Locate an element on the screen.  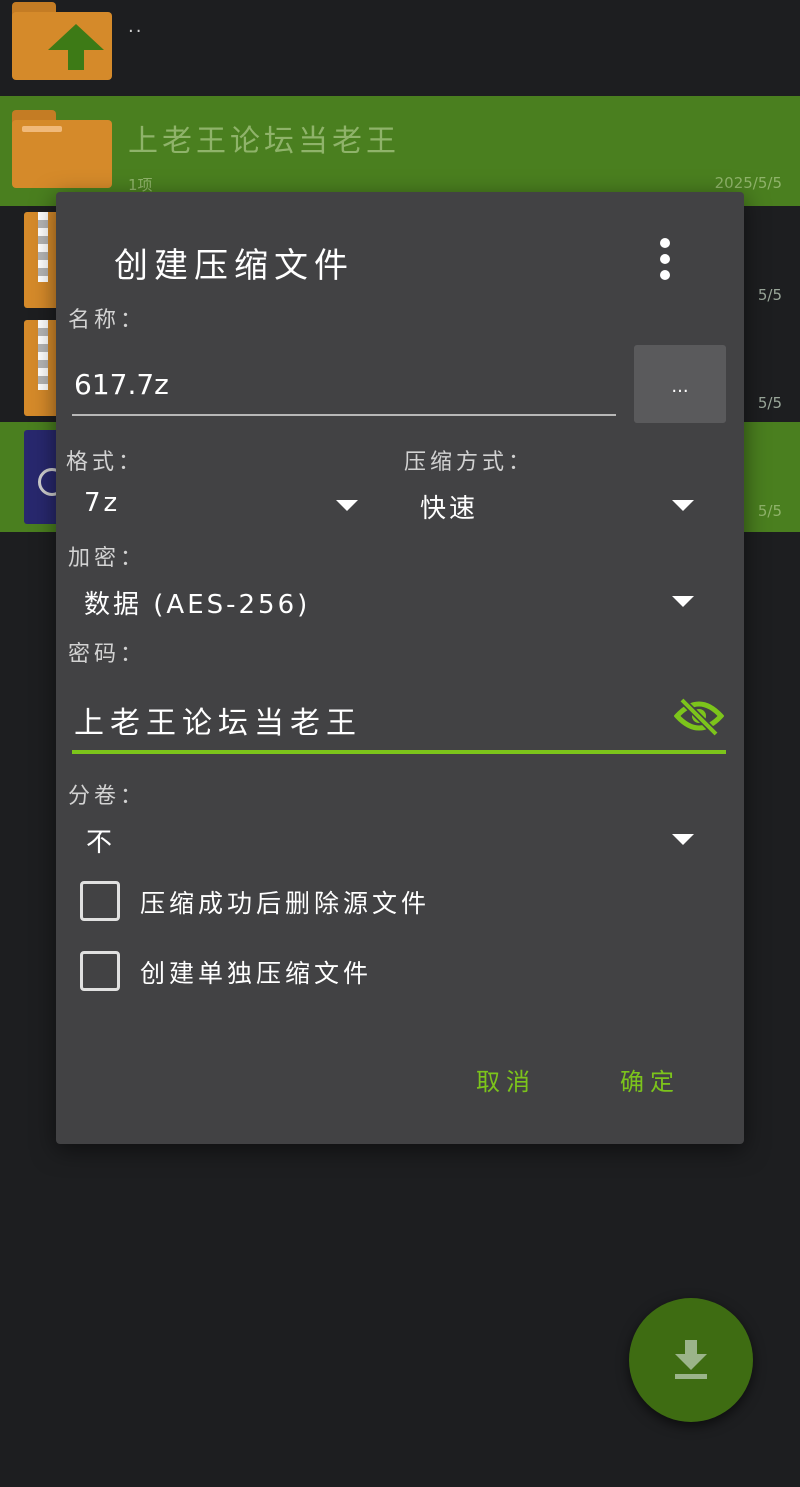
list-item-selected-folder is located at coordinates (400, 151).